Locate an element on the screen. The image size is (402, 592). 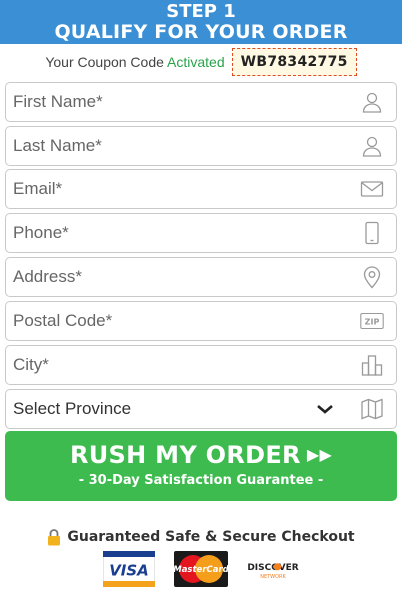
visa-logo: VISA is located at coordinates (129, 569).